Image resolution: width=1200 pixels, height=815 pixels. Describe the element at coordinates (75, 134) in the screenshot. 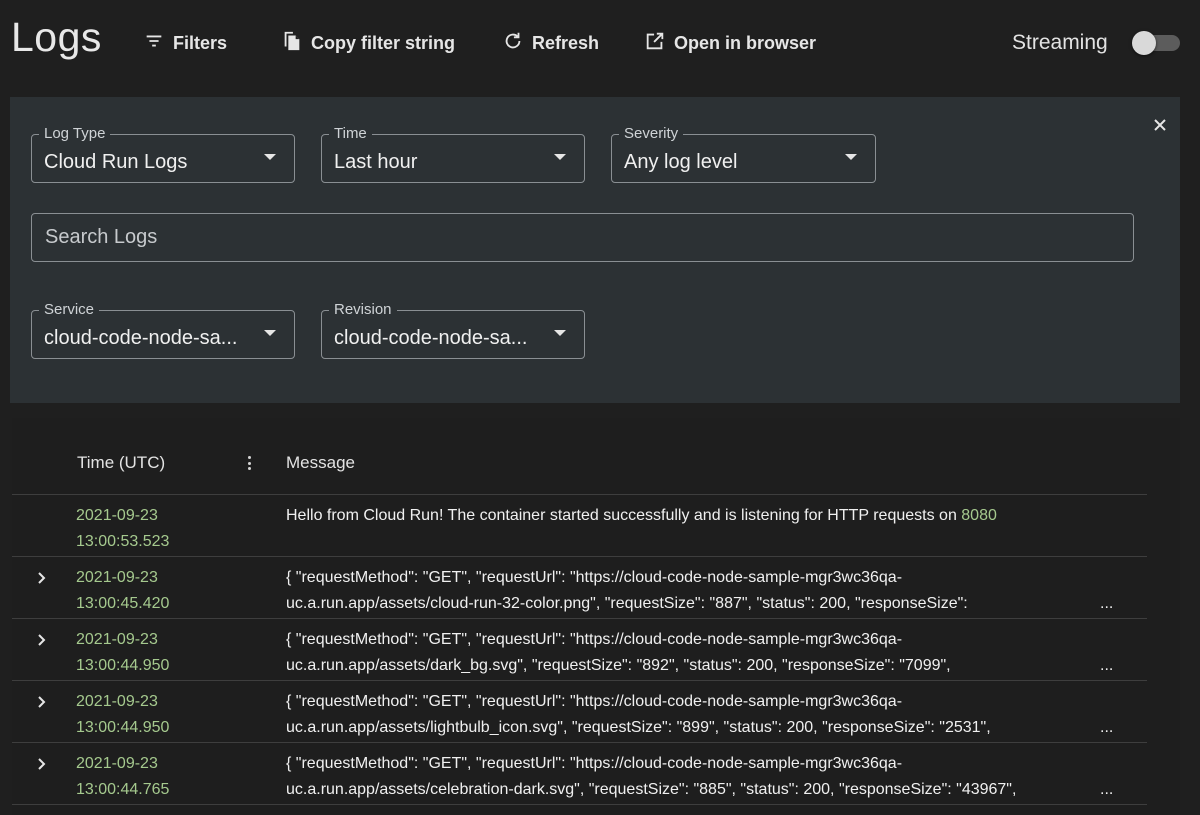

I see `log-type-label: Log Type` at that location.